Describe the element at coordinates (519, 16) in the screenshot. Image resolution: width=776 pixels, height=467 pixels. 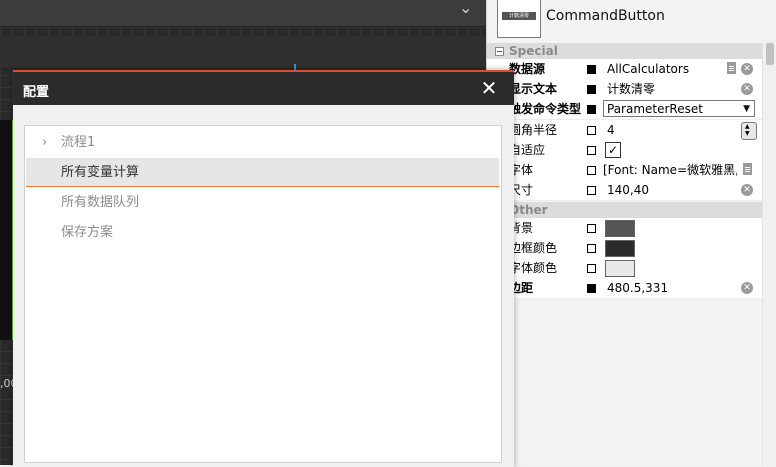
I see `thumbnail-button: 计数清零` at that location.